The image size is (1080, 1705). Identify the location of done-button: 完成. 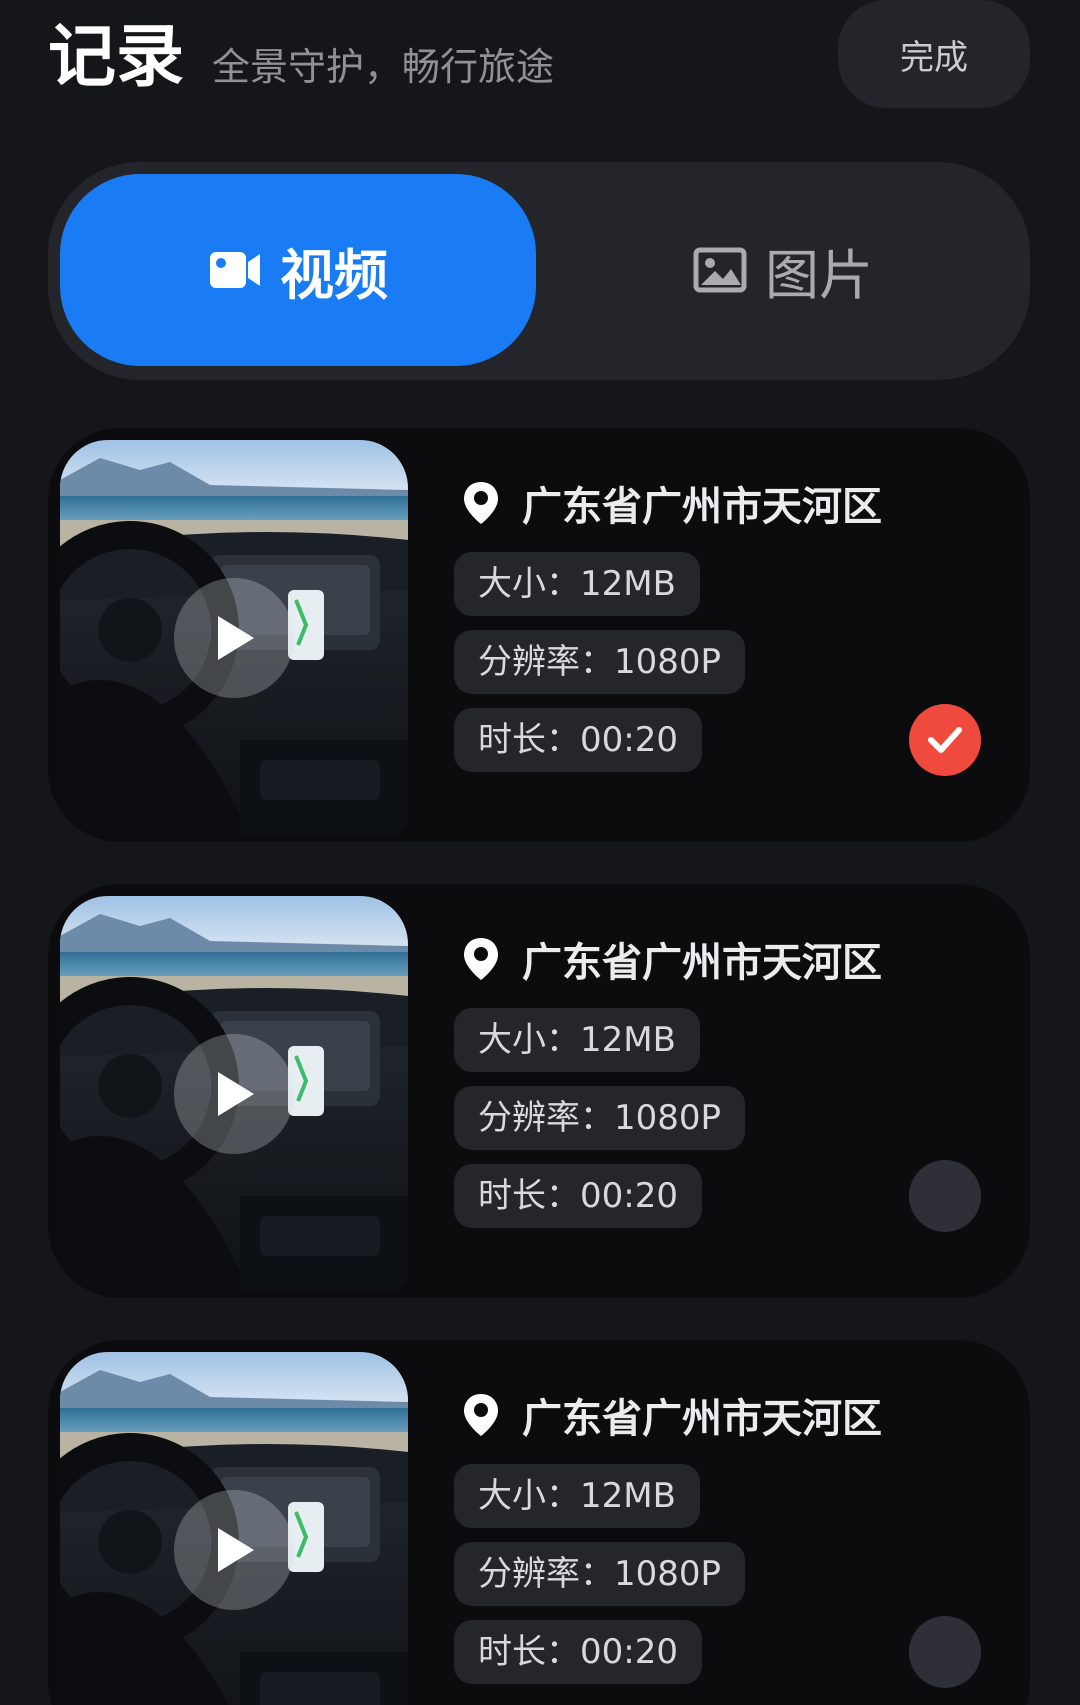
(934, 54).